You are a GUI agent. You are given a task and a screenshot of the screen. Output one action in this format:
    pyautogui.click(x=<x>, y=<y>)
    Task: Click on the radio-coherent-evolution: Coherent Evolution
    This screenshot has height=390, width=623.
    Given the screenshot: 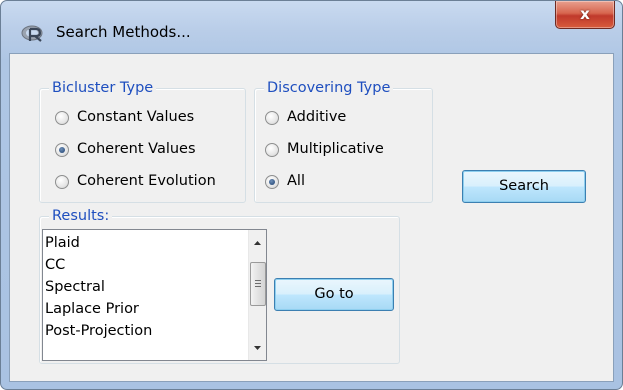 What is the action you would take?
    pyautogui.click(x=147, y=183)
    